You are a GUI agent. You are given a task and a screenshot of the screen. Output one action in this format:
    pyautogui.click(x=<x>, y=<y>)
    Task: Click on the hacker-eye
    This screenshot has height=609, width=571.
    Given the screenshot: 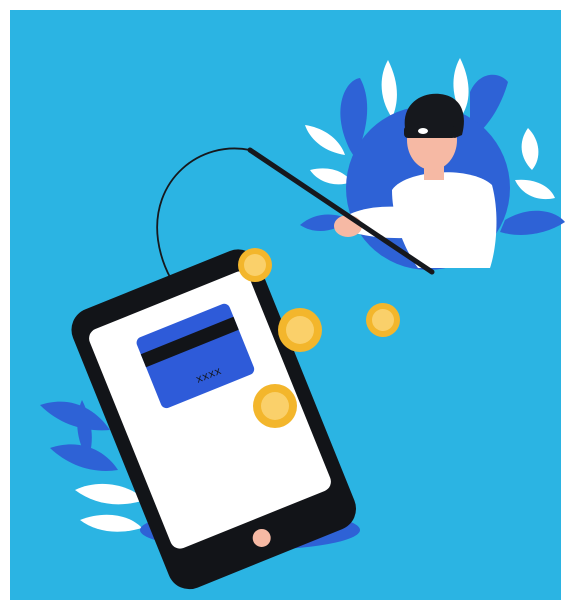 What is the action you would take?
    pyautogui.click(x=423, y=131)
    